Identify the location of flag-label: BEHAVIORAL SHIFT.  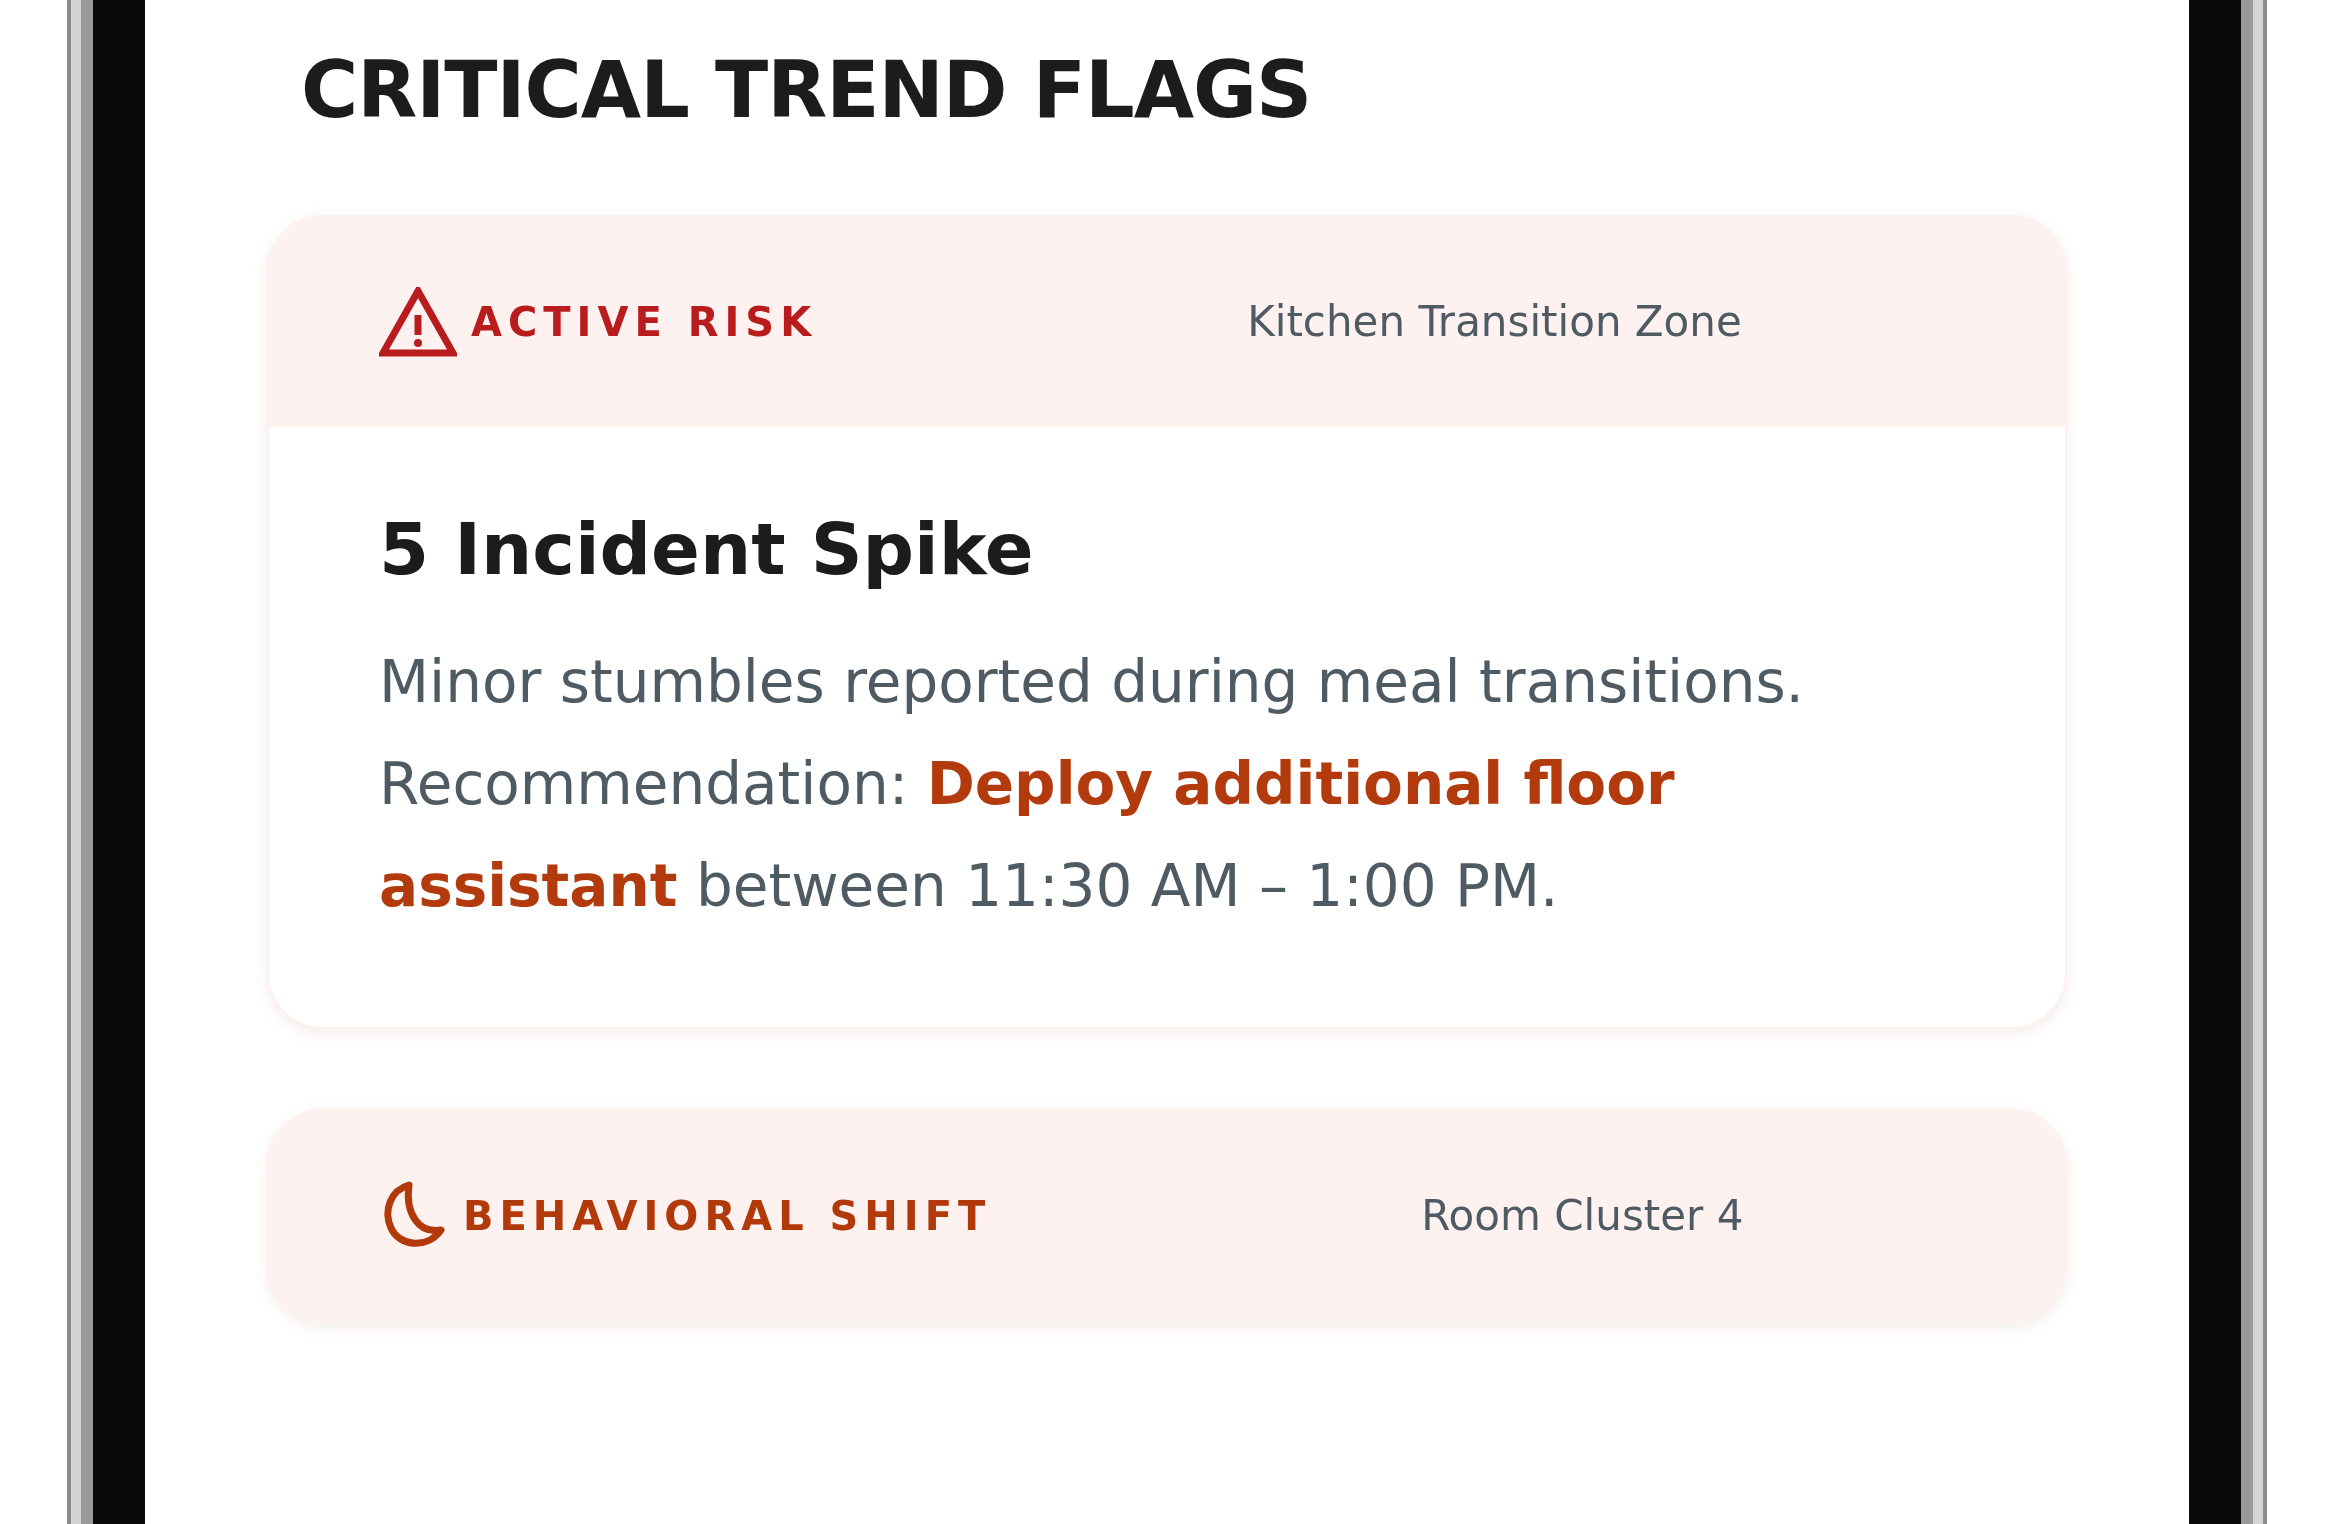
(727, 1216).